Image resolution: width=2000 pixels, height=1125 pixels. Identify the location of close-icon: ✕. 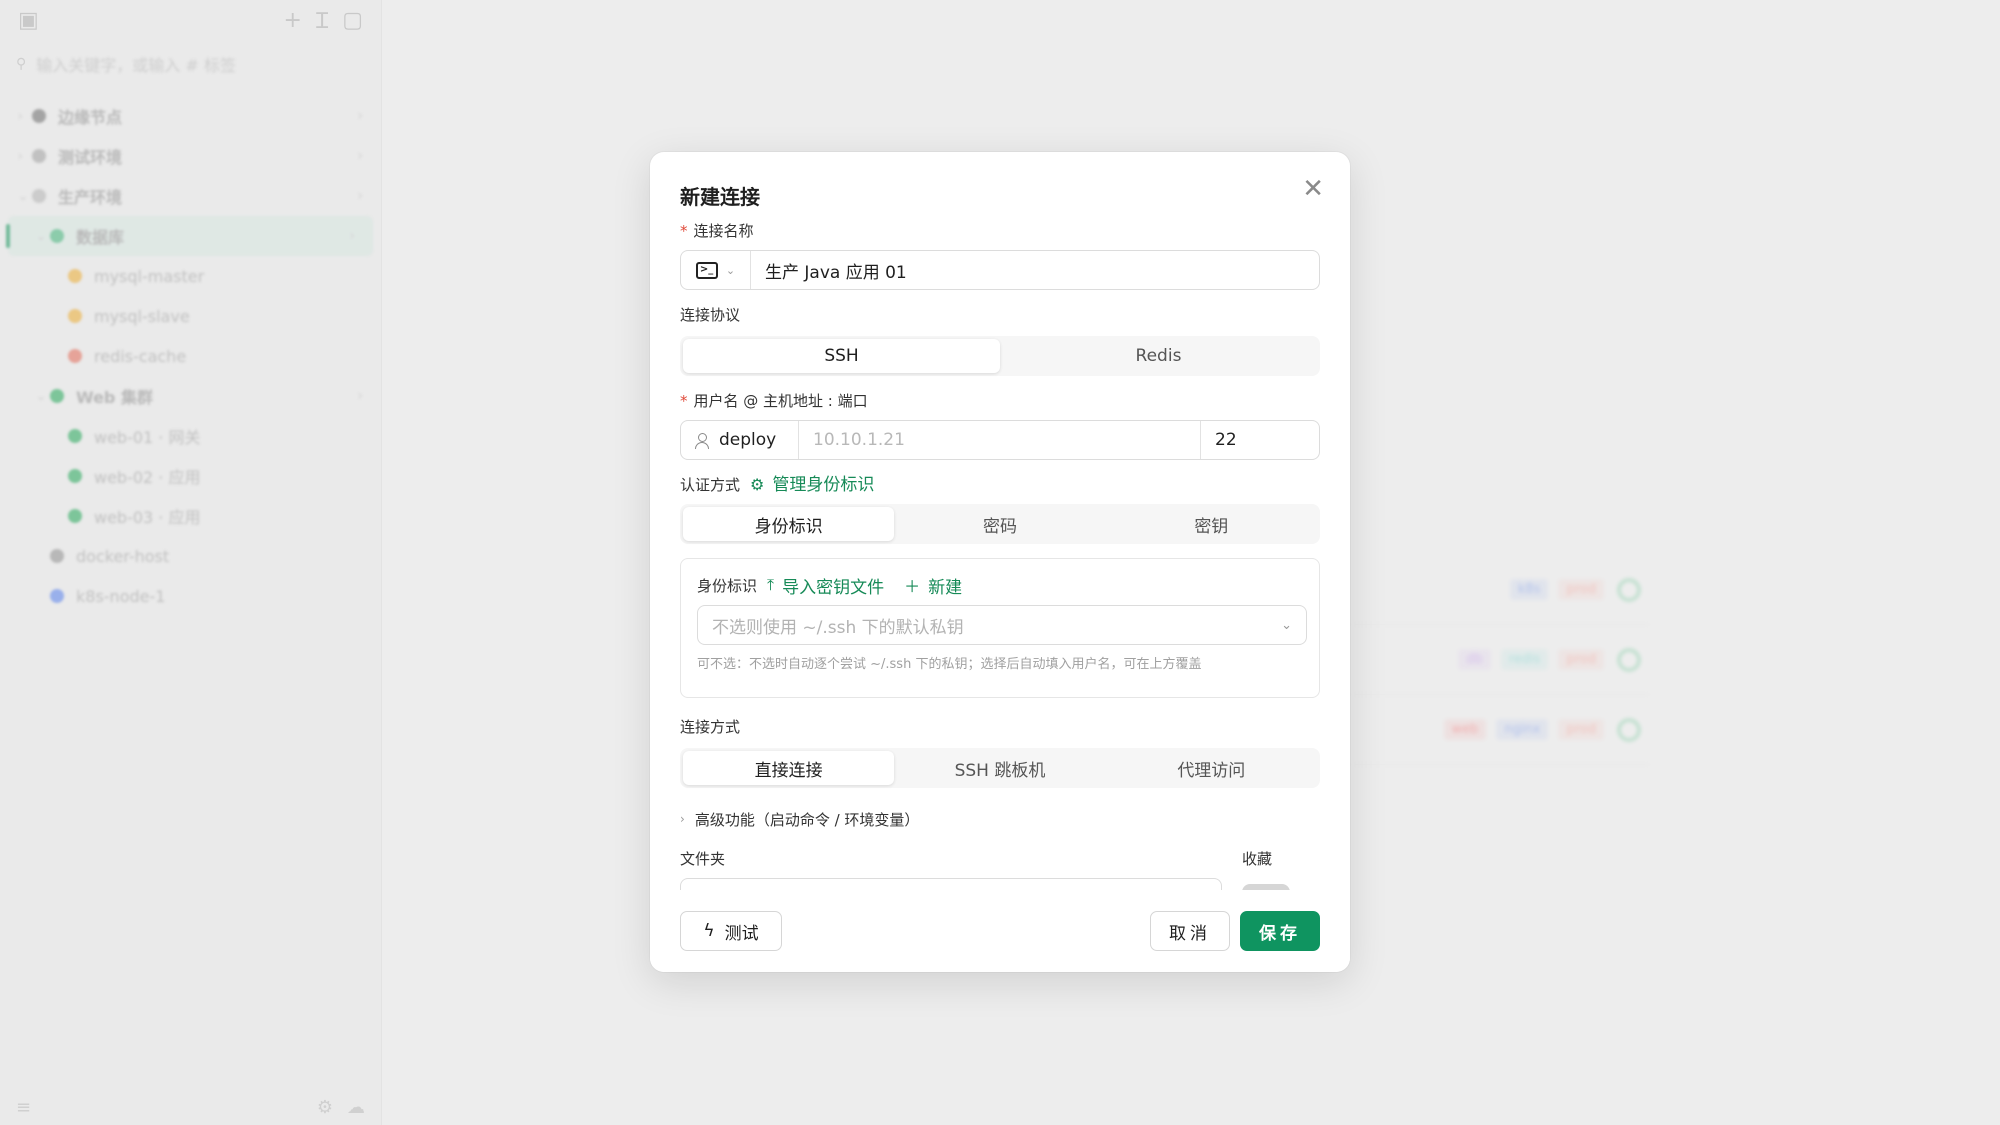
(1313, 189).